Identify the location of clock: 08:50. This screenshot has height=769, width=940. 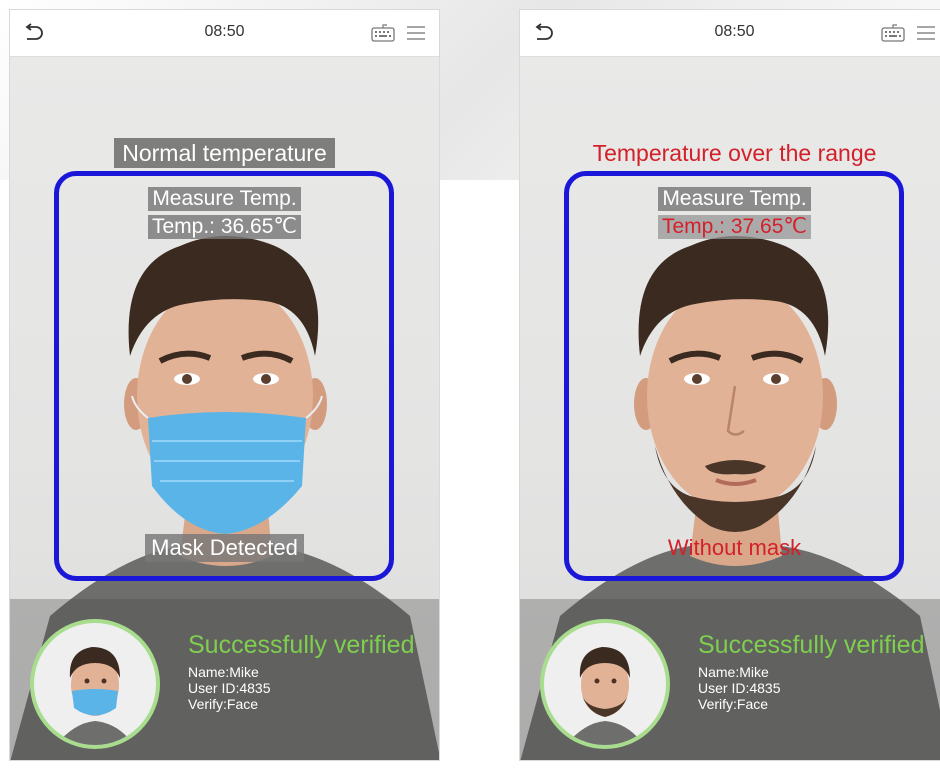
(734, 31).